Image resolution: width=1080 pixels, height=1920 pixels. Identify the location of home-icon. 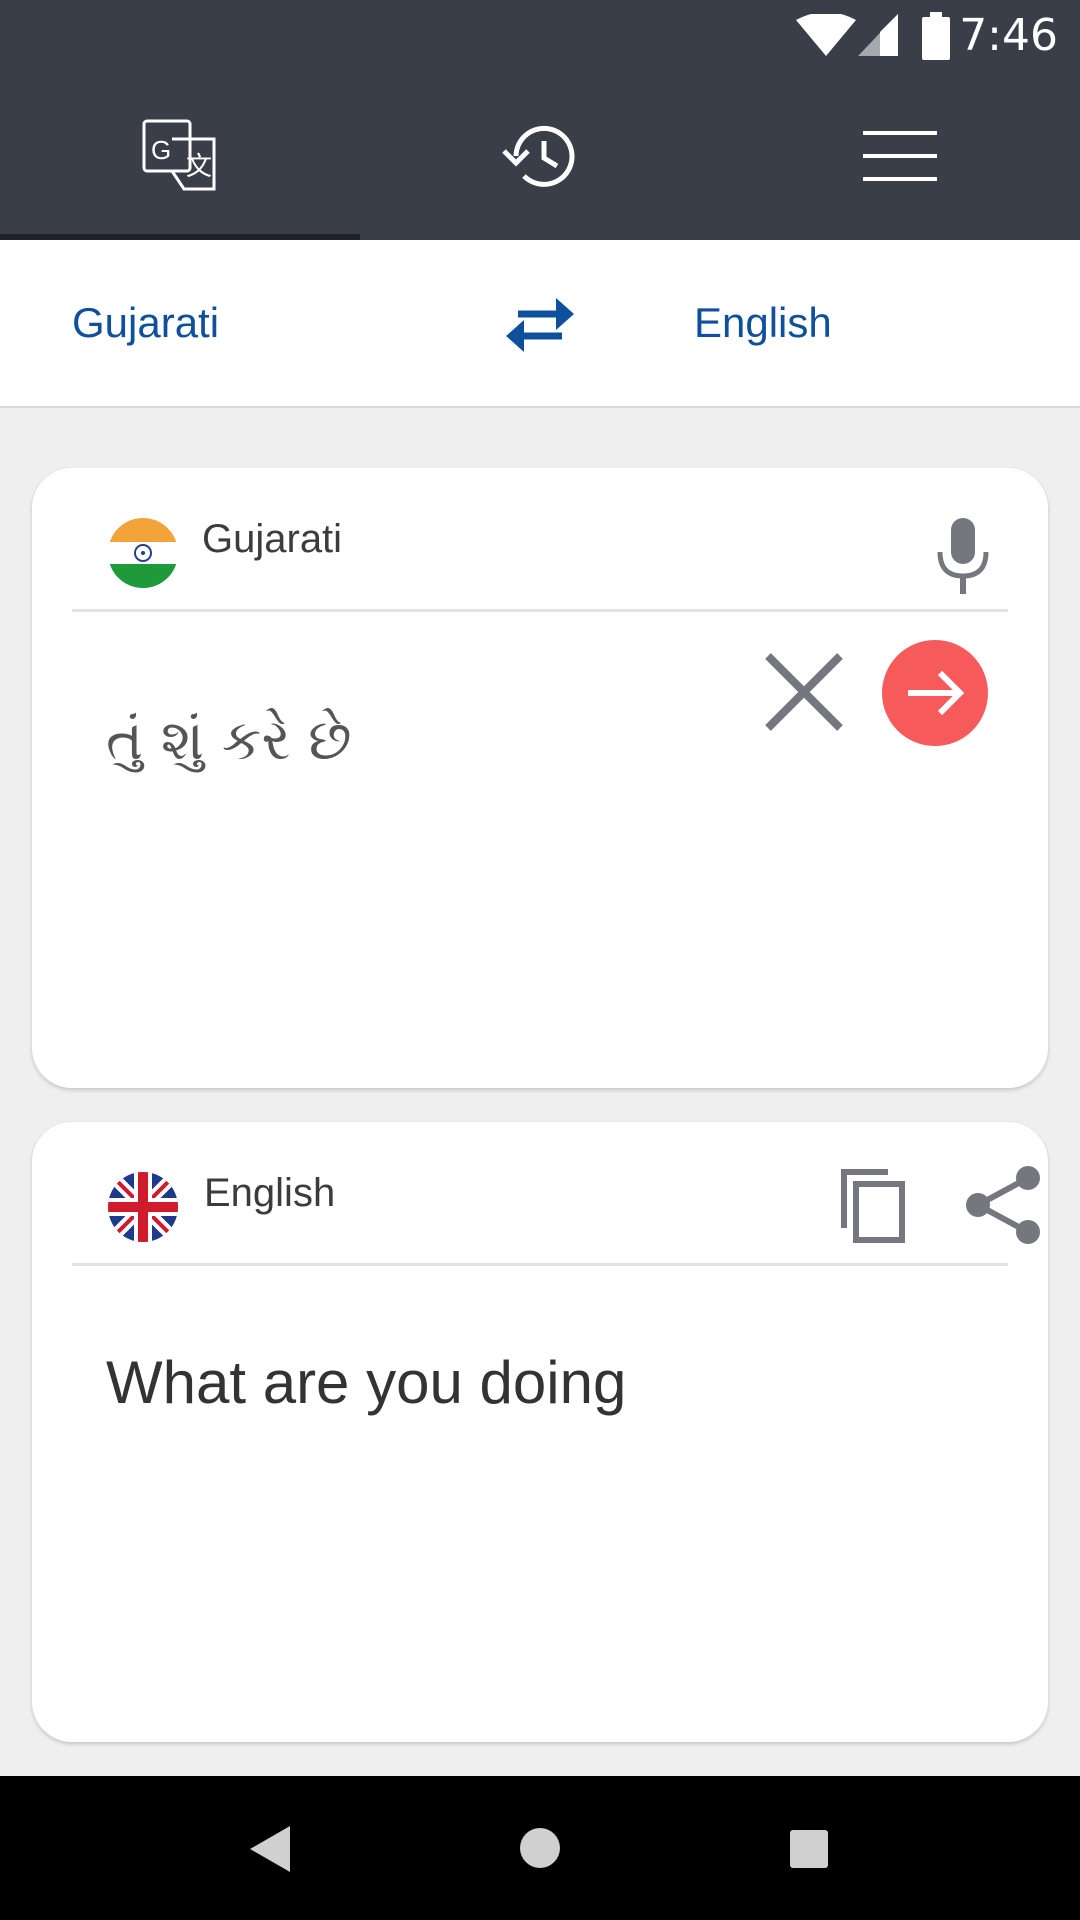
(540, 1848).